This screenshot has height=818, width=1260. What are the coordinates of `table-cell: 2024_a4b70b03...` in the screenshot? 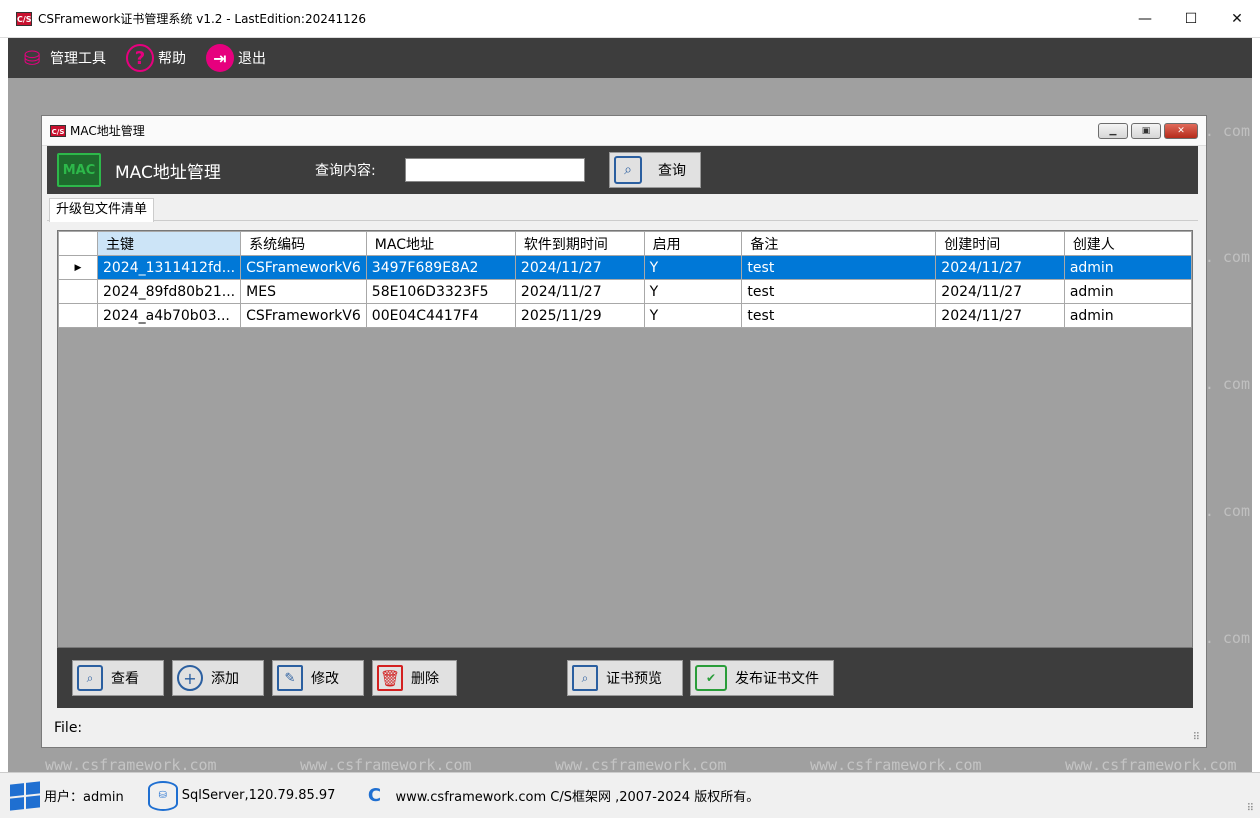 It's located at (169, 315).